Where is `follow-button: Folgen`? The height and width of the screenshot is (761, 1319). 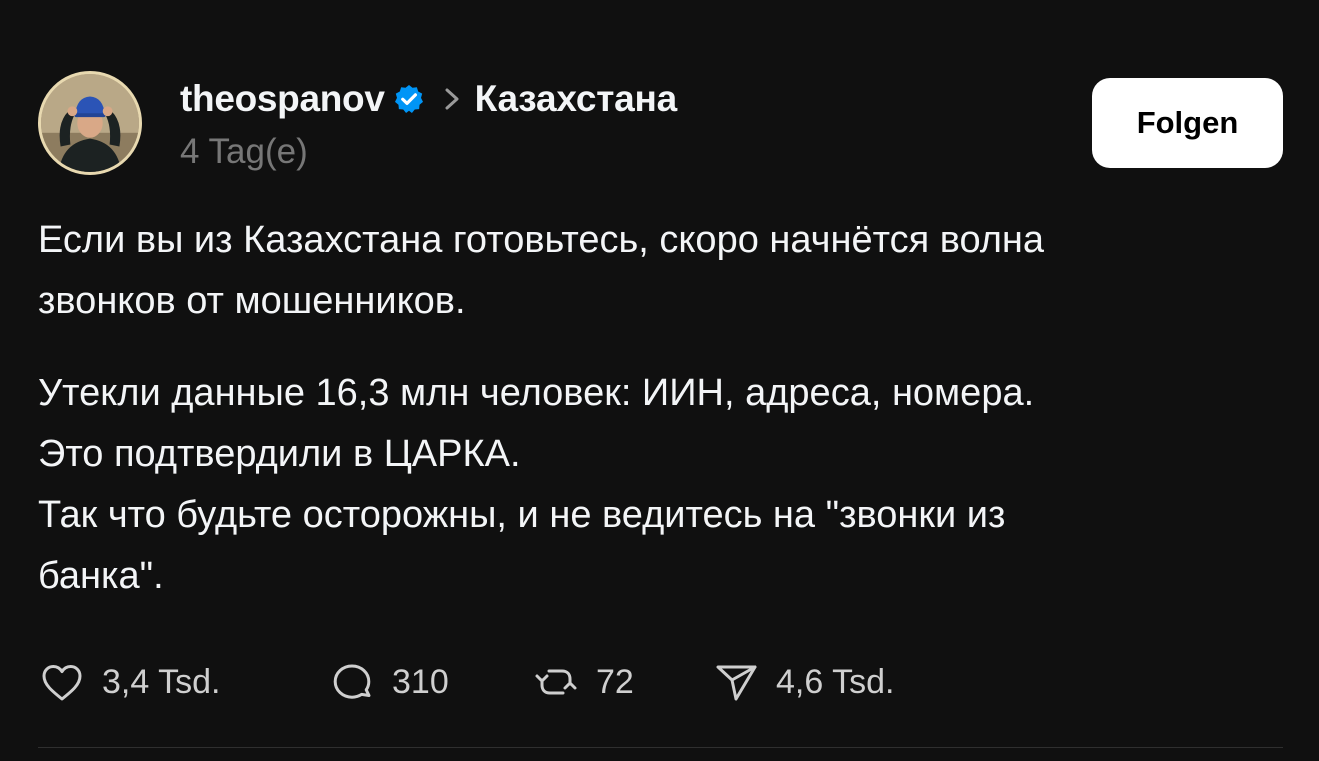 follow-button: Folgen is located at coordinates (1187, 123).